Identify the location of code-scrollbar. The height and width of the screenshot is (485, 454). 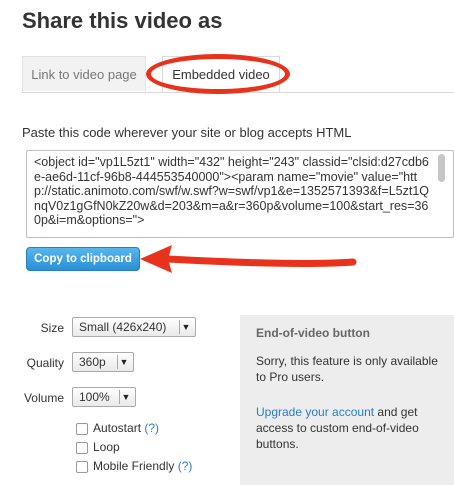
(441, 168).